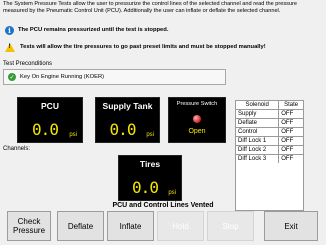 The image size is (326, 245). What do you see at coordinates (145, 187) in the screenshot?
I see `tires-gauge-value: 0.0` at bounding box center [145, 187].